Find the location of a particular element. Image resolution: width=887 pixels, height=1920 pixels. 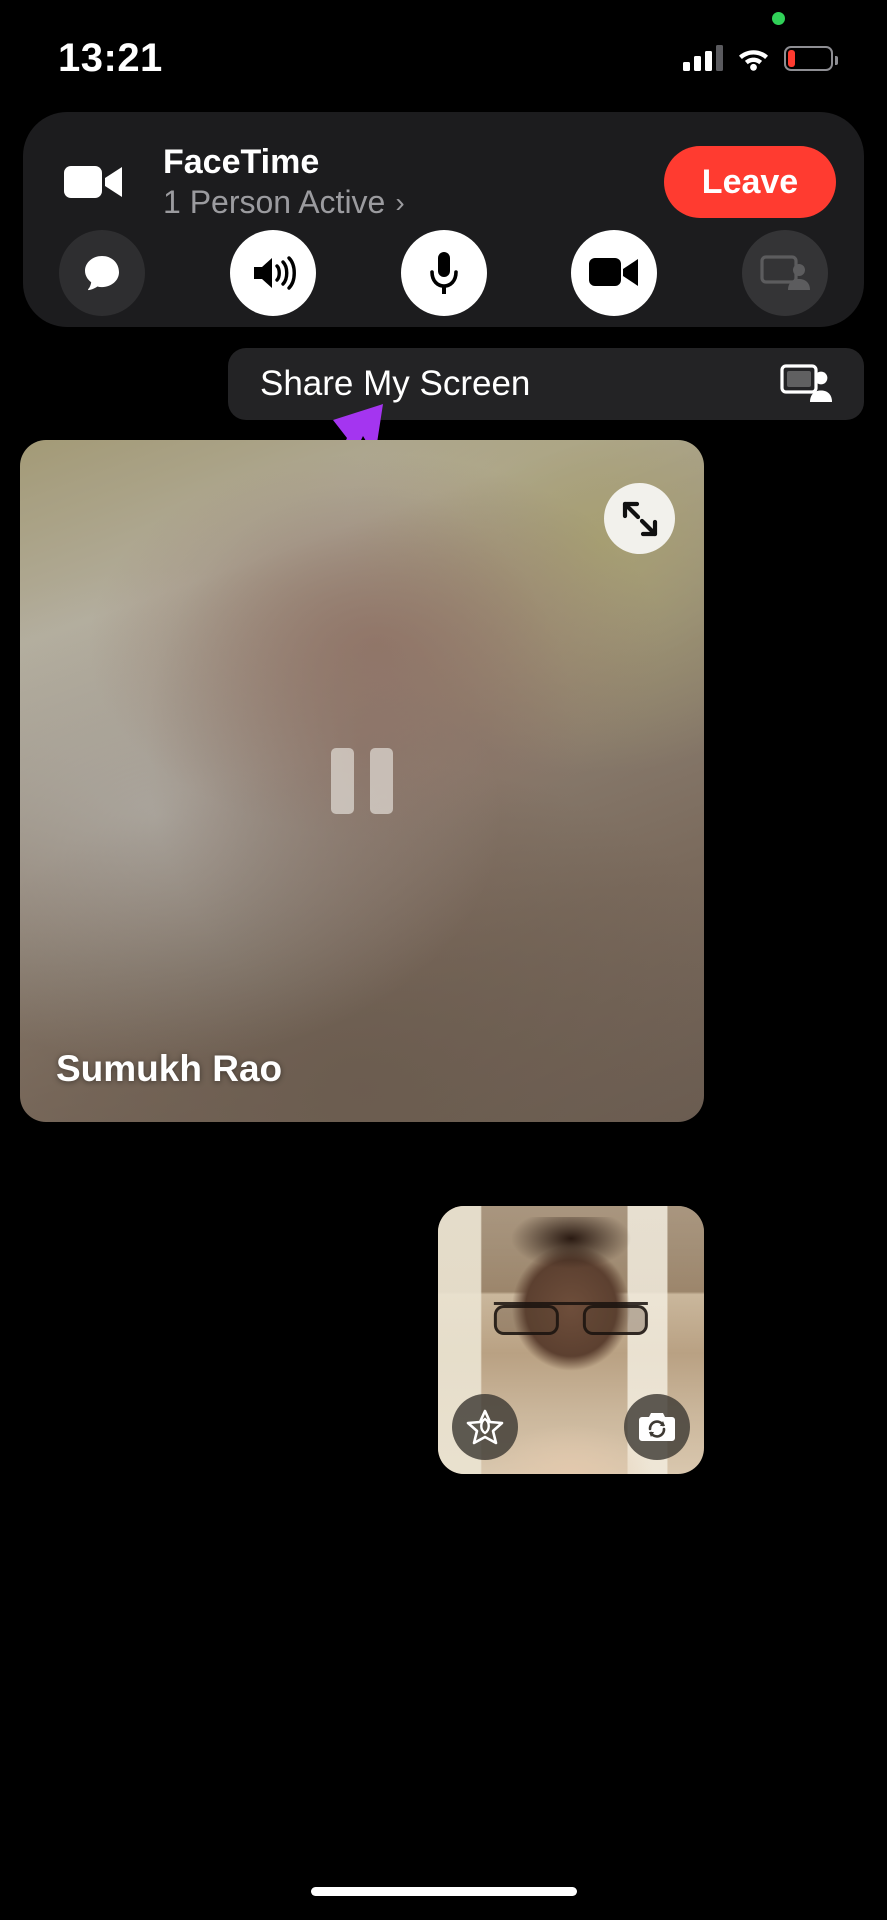

home-indicator is located at coordinates (443, 1891).